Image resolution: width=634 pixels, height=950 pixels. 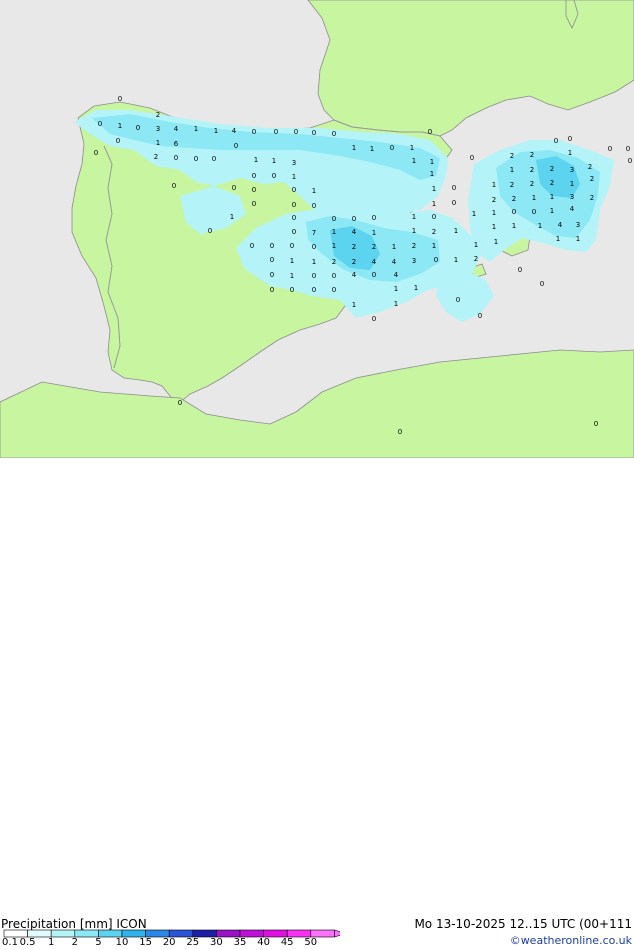 I want to click on precip-value-54: 2, so click(x=532, y=184).